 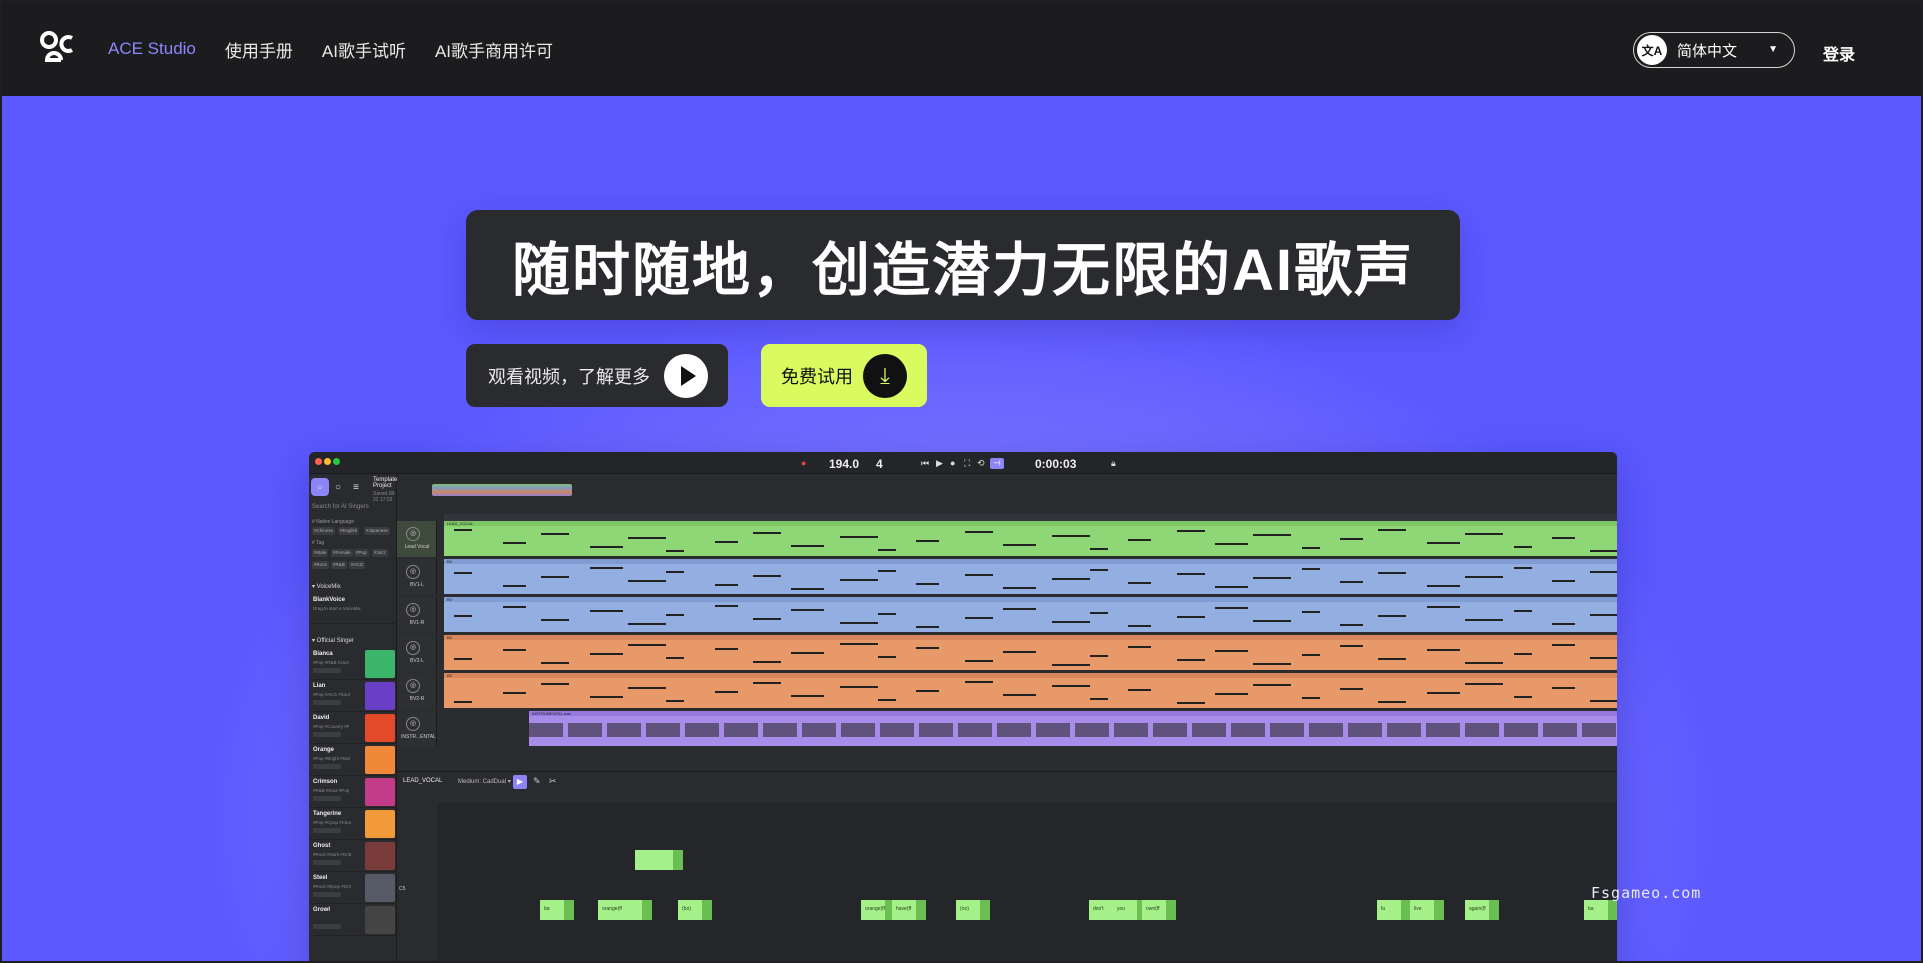 I want to click on scissors-tool-icon: ✂, so click(x=553, y=781).